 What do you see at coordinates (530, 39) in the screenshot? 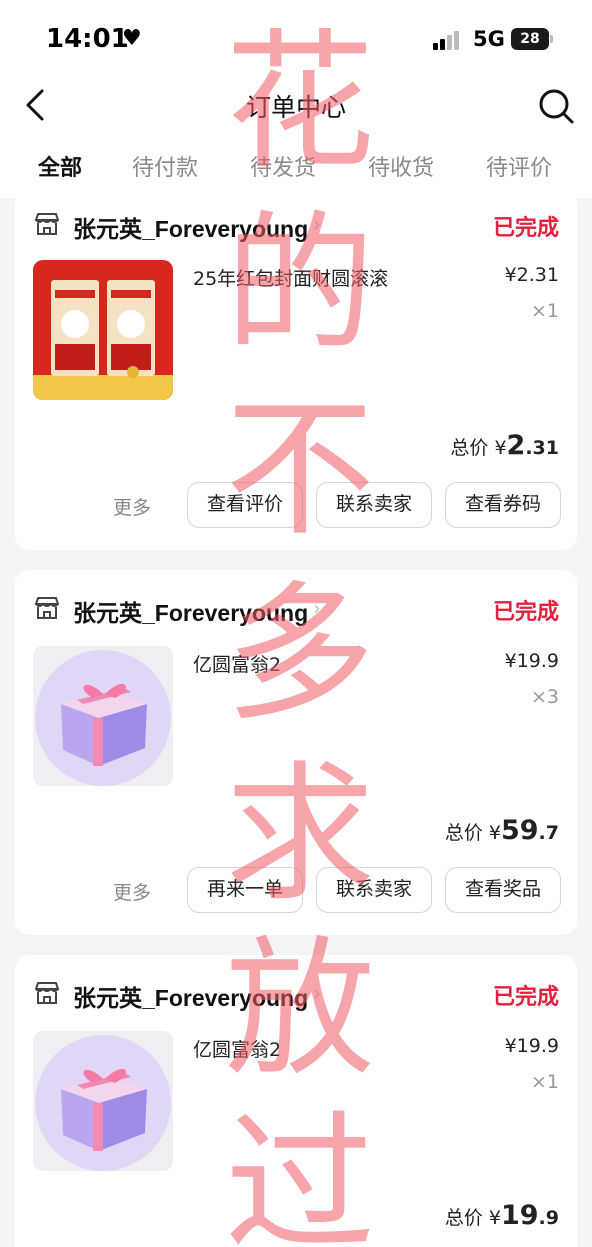
I see `battery-icon: 28` at bounding box center [530, 39].